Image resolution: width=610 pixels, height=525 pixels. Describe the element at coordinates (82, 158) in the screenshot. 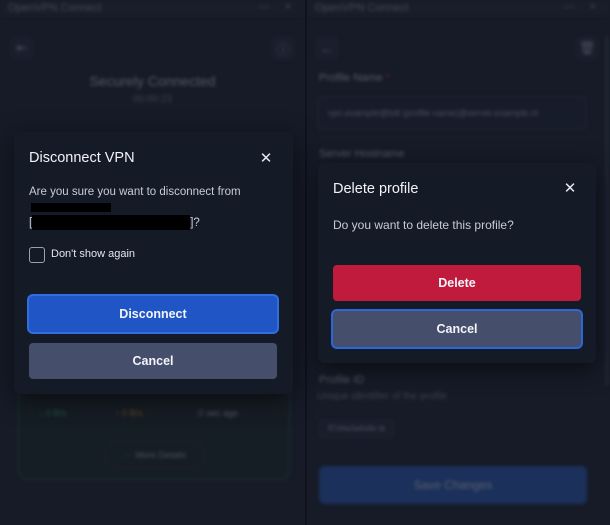

I see `dialog-title: Disconnect VPN` at that location.